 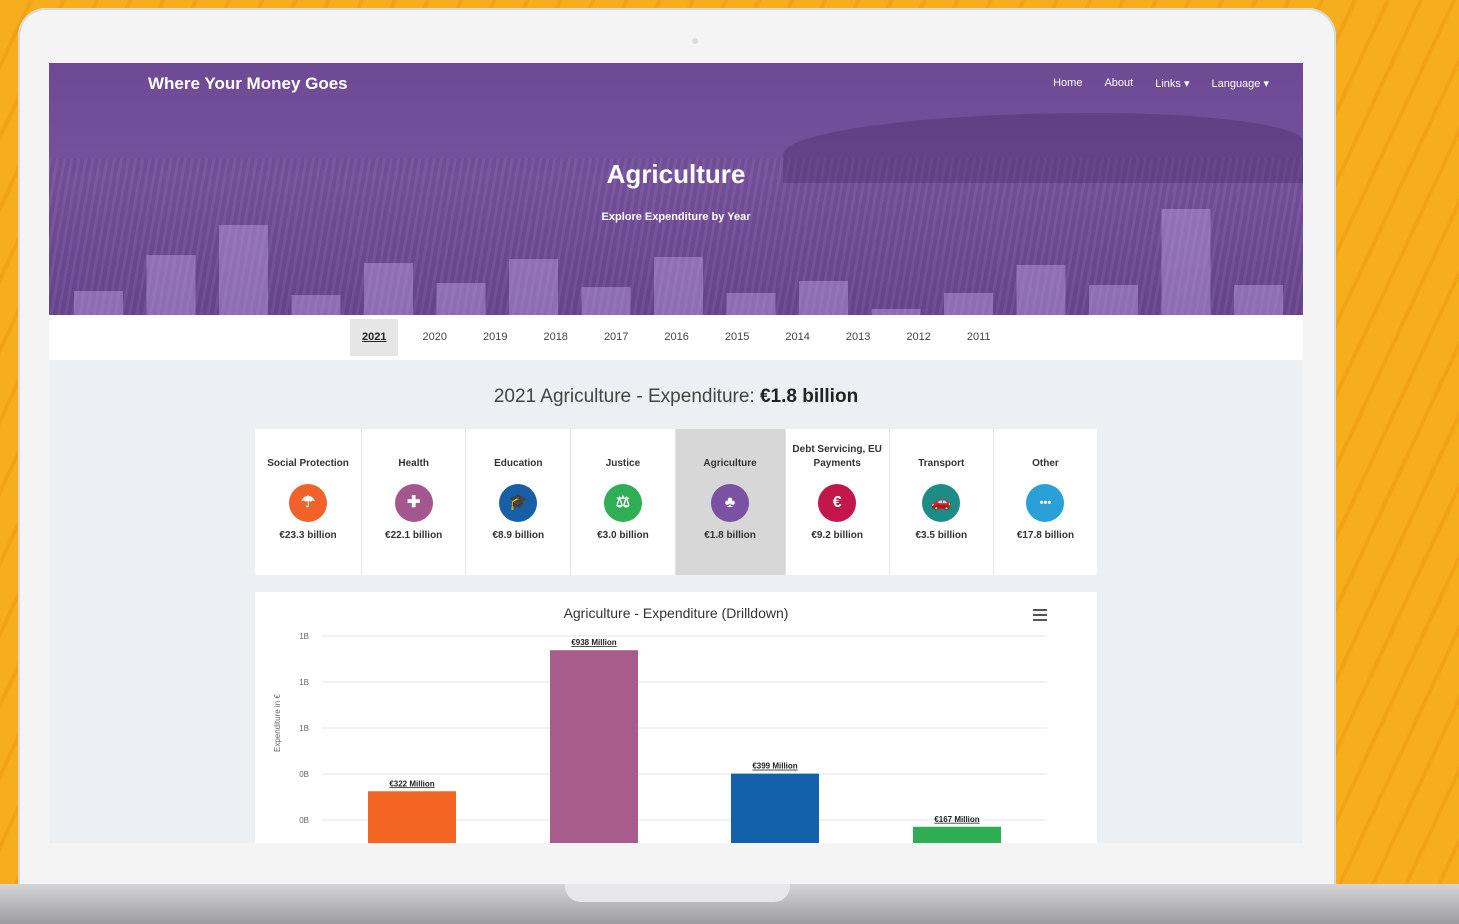 I want to click on chart-data-label: €399 Million, so click(x=774, y=766).